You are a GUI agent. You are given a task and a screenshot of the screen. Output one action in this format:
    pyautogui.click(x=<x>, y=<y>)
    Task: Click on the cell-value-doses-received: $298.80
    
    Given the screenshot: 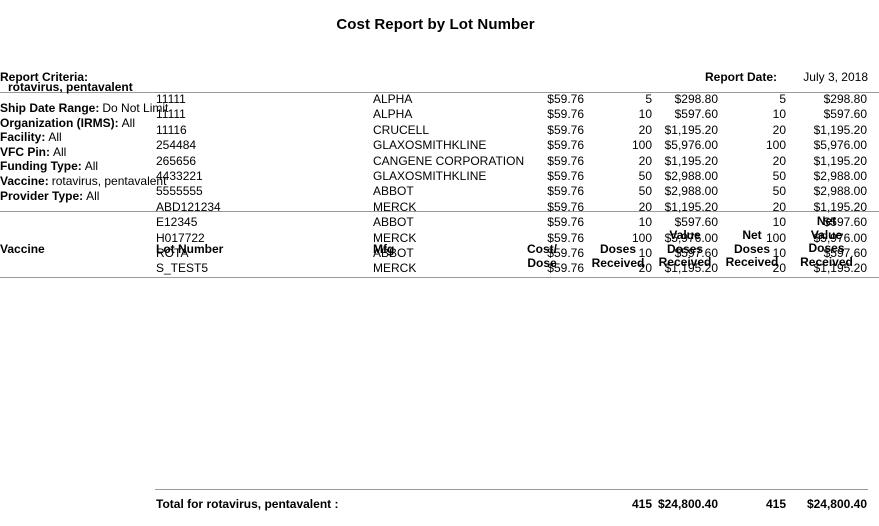 What is the action you would take?
    pyautogui.click(x=696, y=99)
    